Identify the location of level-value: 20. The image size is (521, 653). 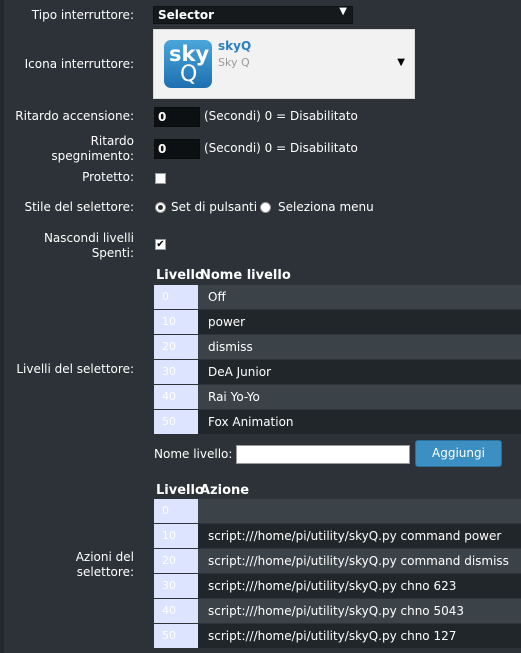
(176, 347).